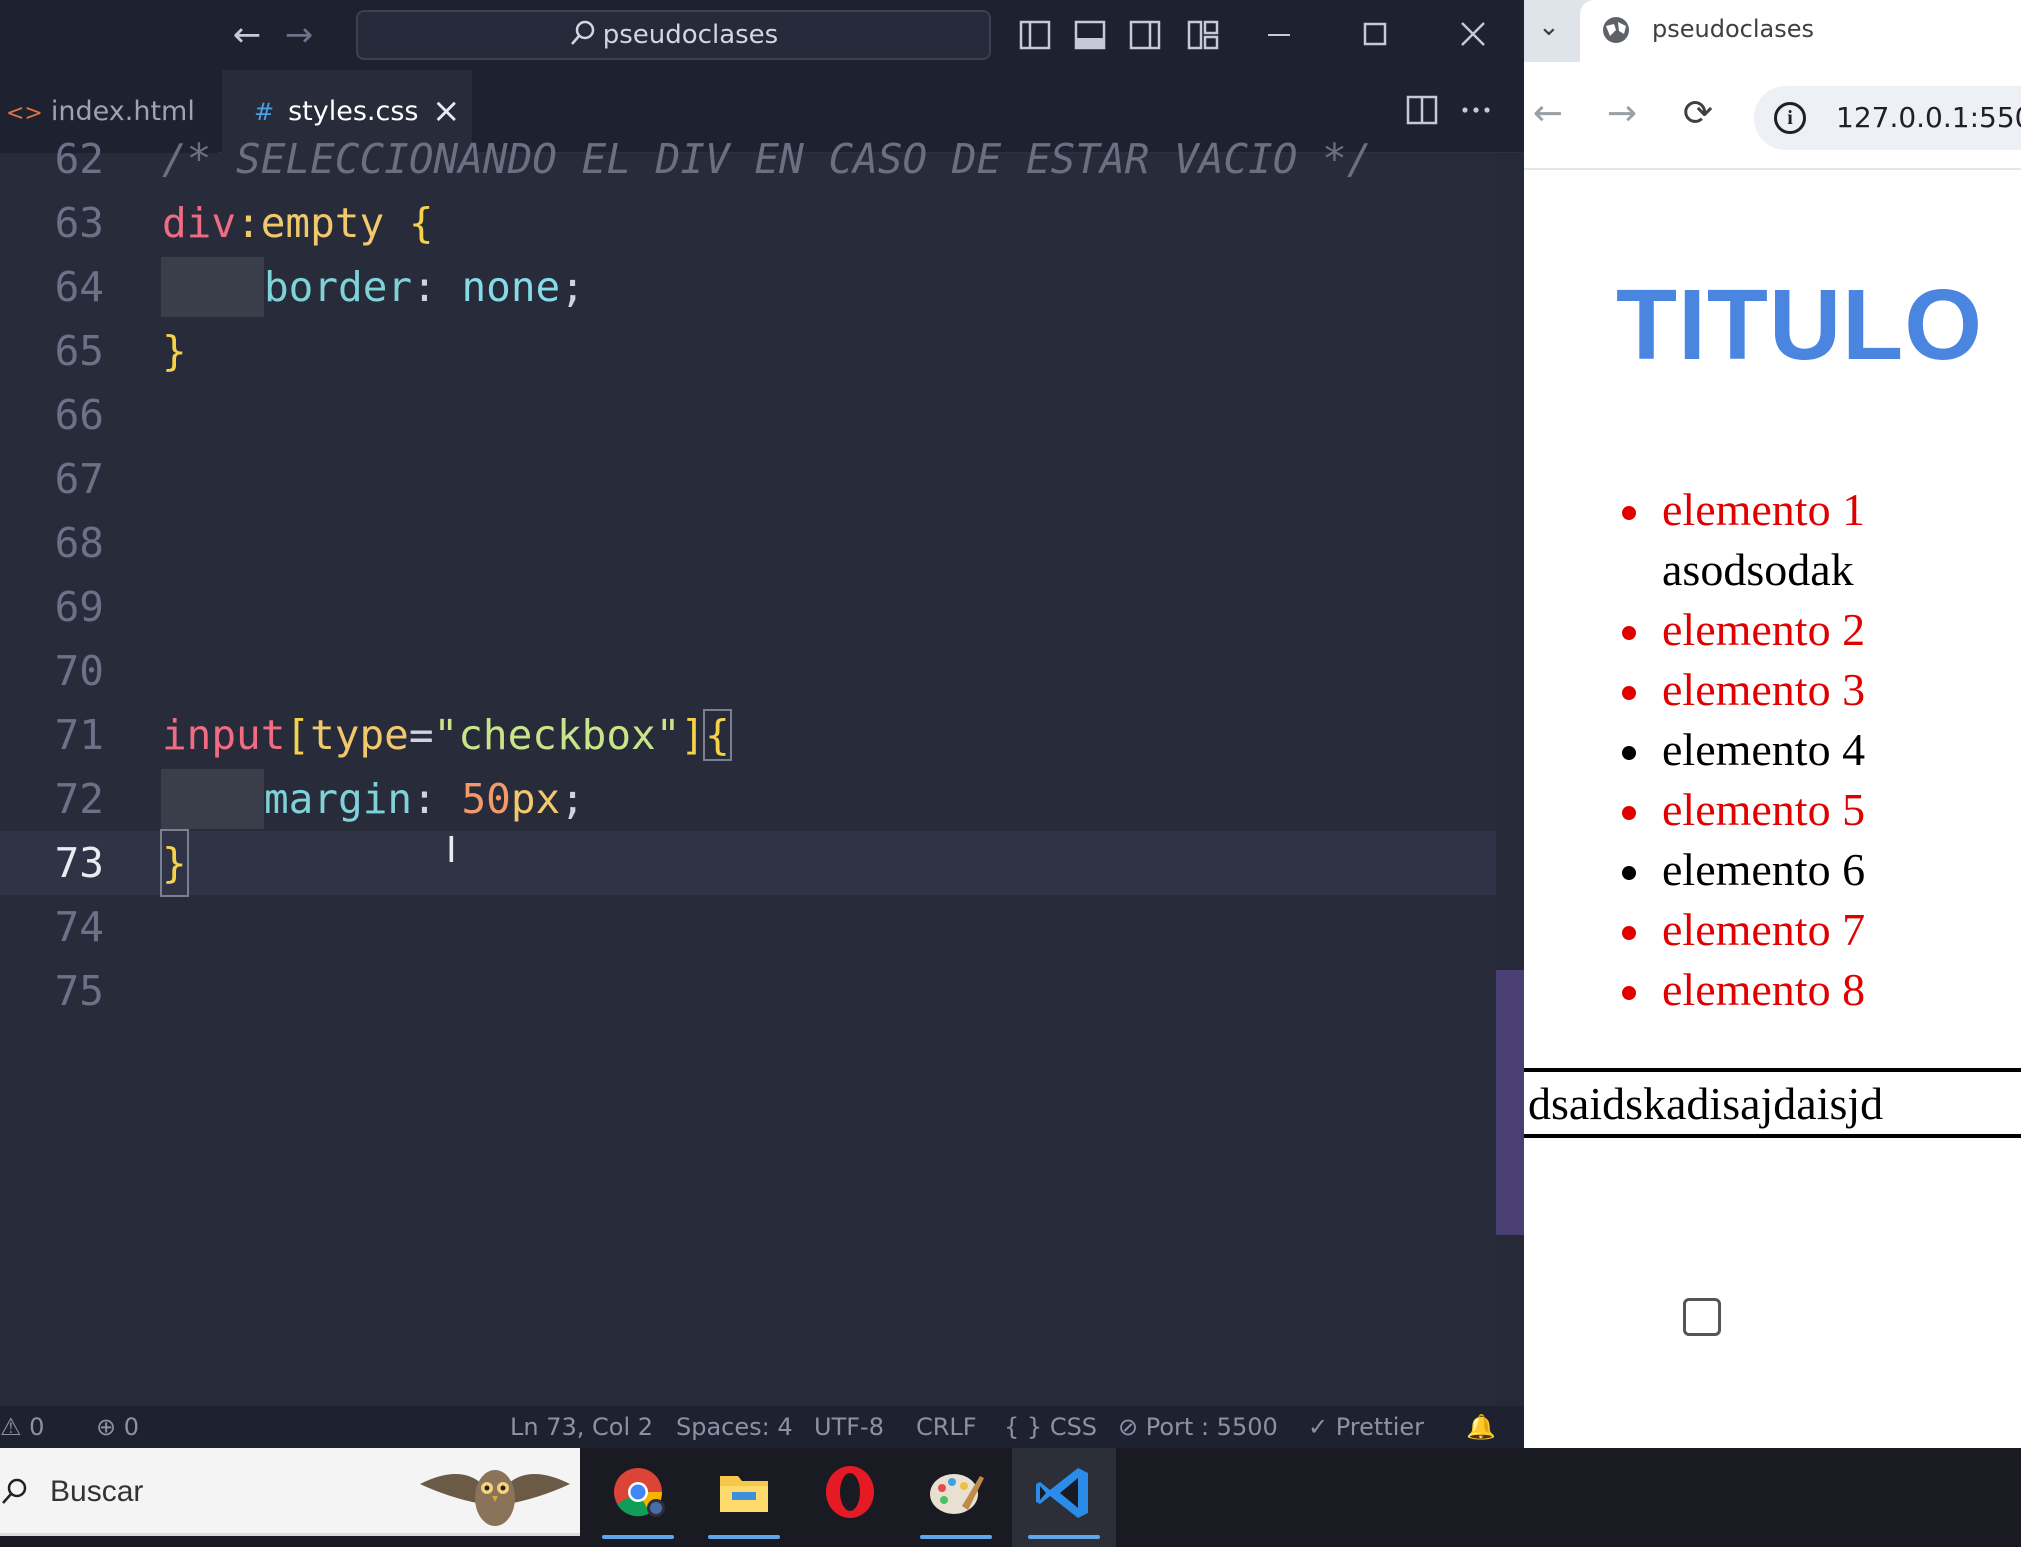 This screenshot has width=2021, height=1547. What do you see at coordinates (849, 1427) in the screenshot?
I see `encoding-setting: UTF-8` at bounding box center [849, 1427].